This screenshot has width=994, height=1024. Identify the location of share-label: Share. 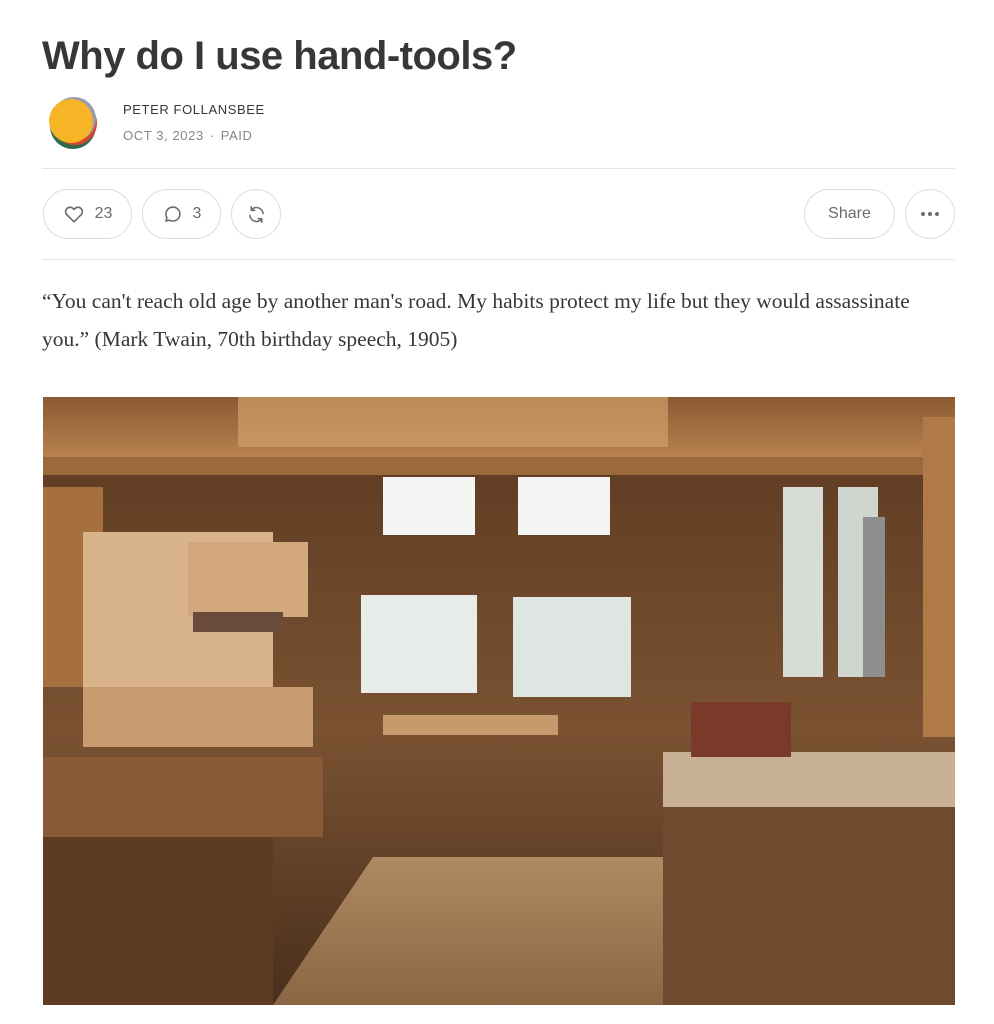
(849, 213).